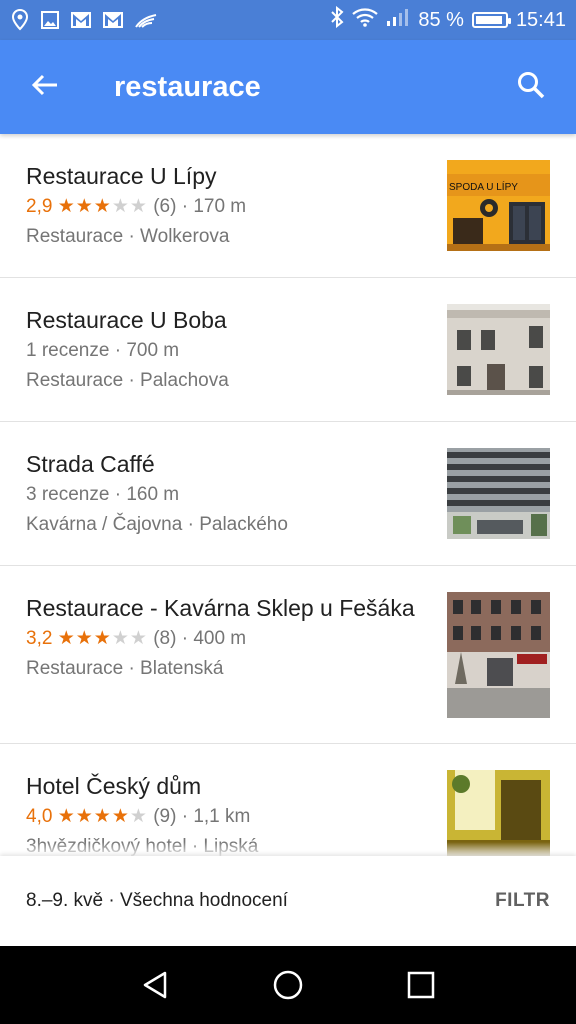 The height and width of the screenshot is (1024, 576). I want to click on arrow-left-icon, so click(45, 87).